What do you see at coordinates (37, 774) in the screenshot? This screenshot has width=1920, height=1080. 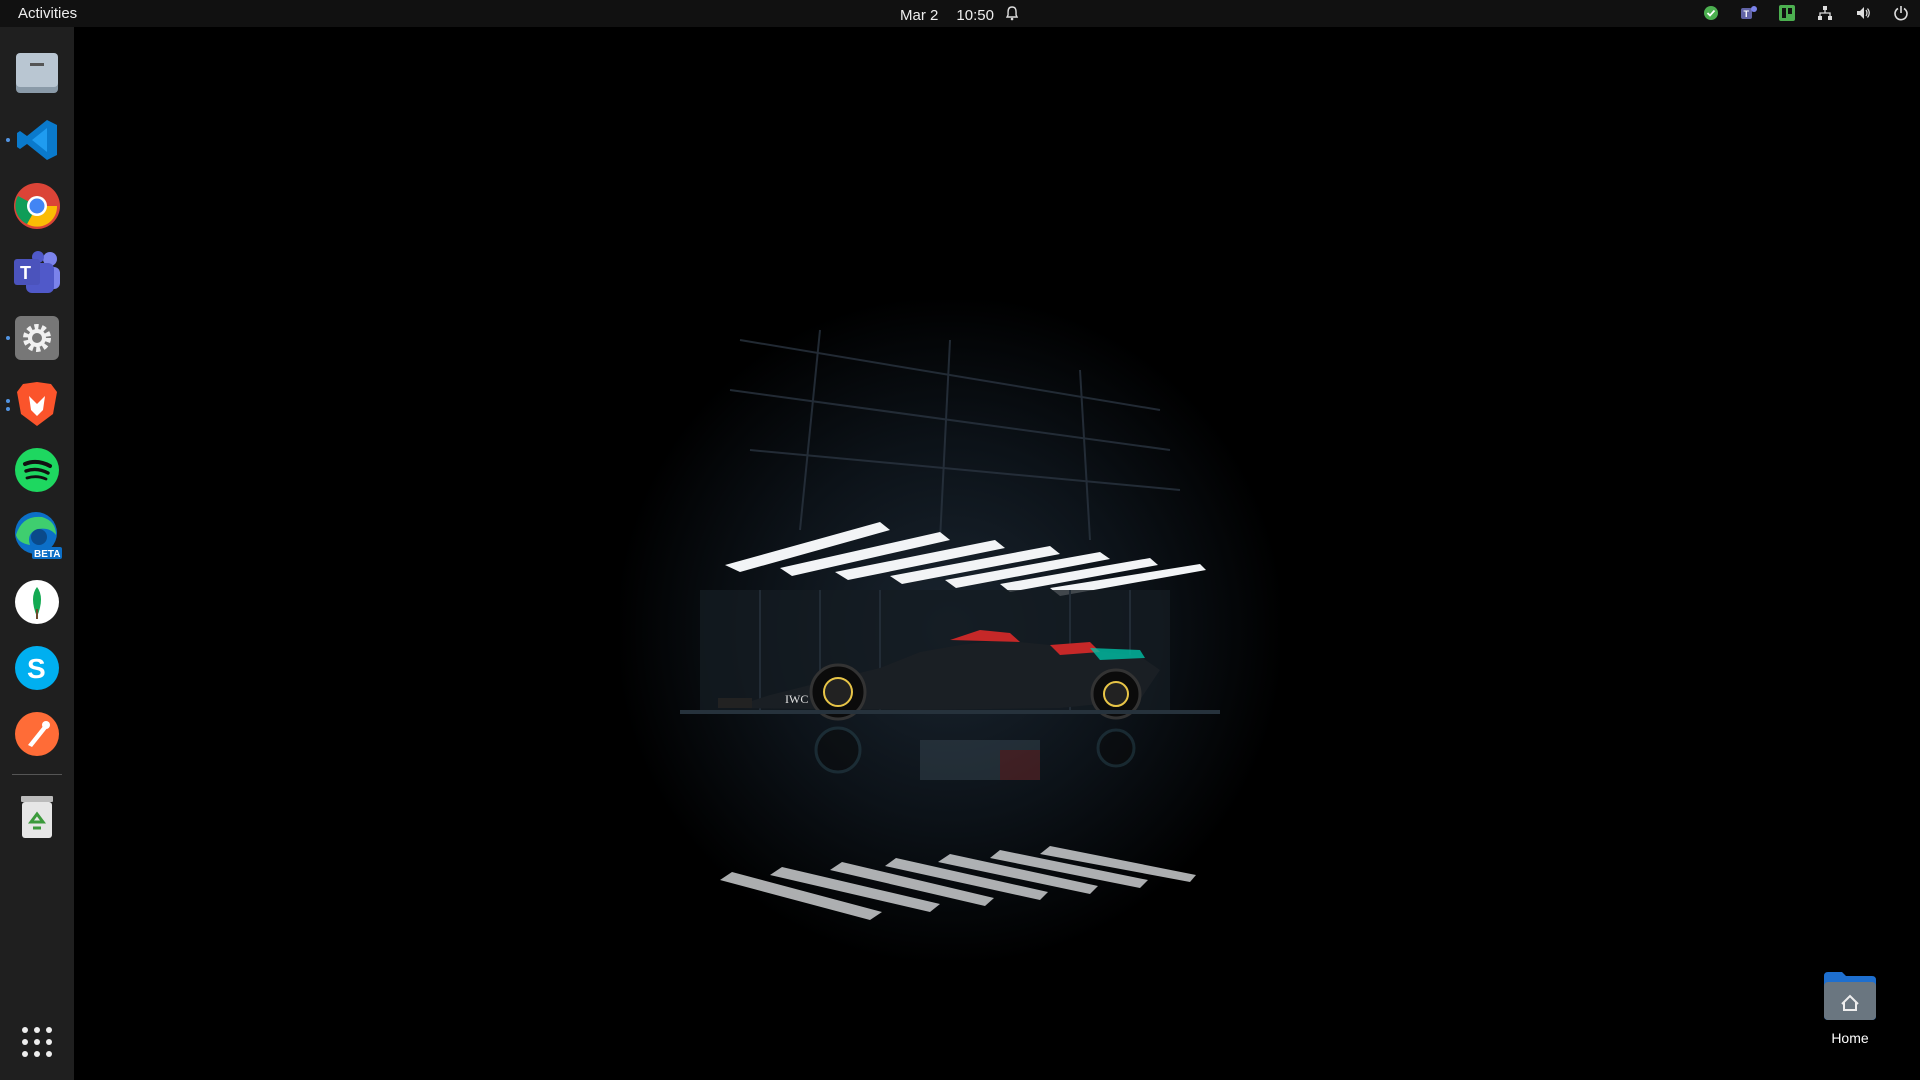 I see `dock-separator` at bounding box center [37, 774].